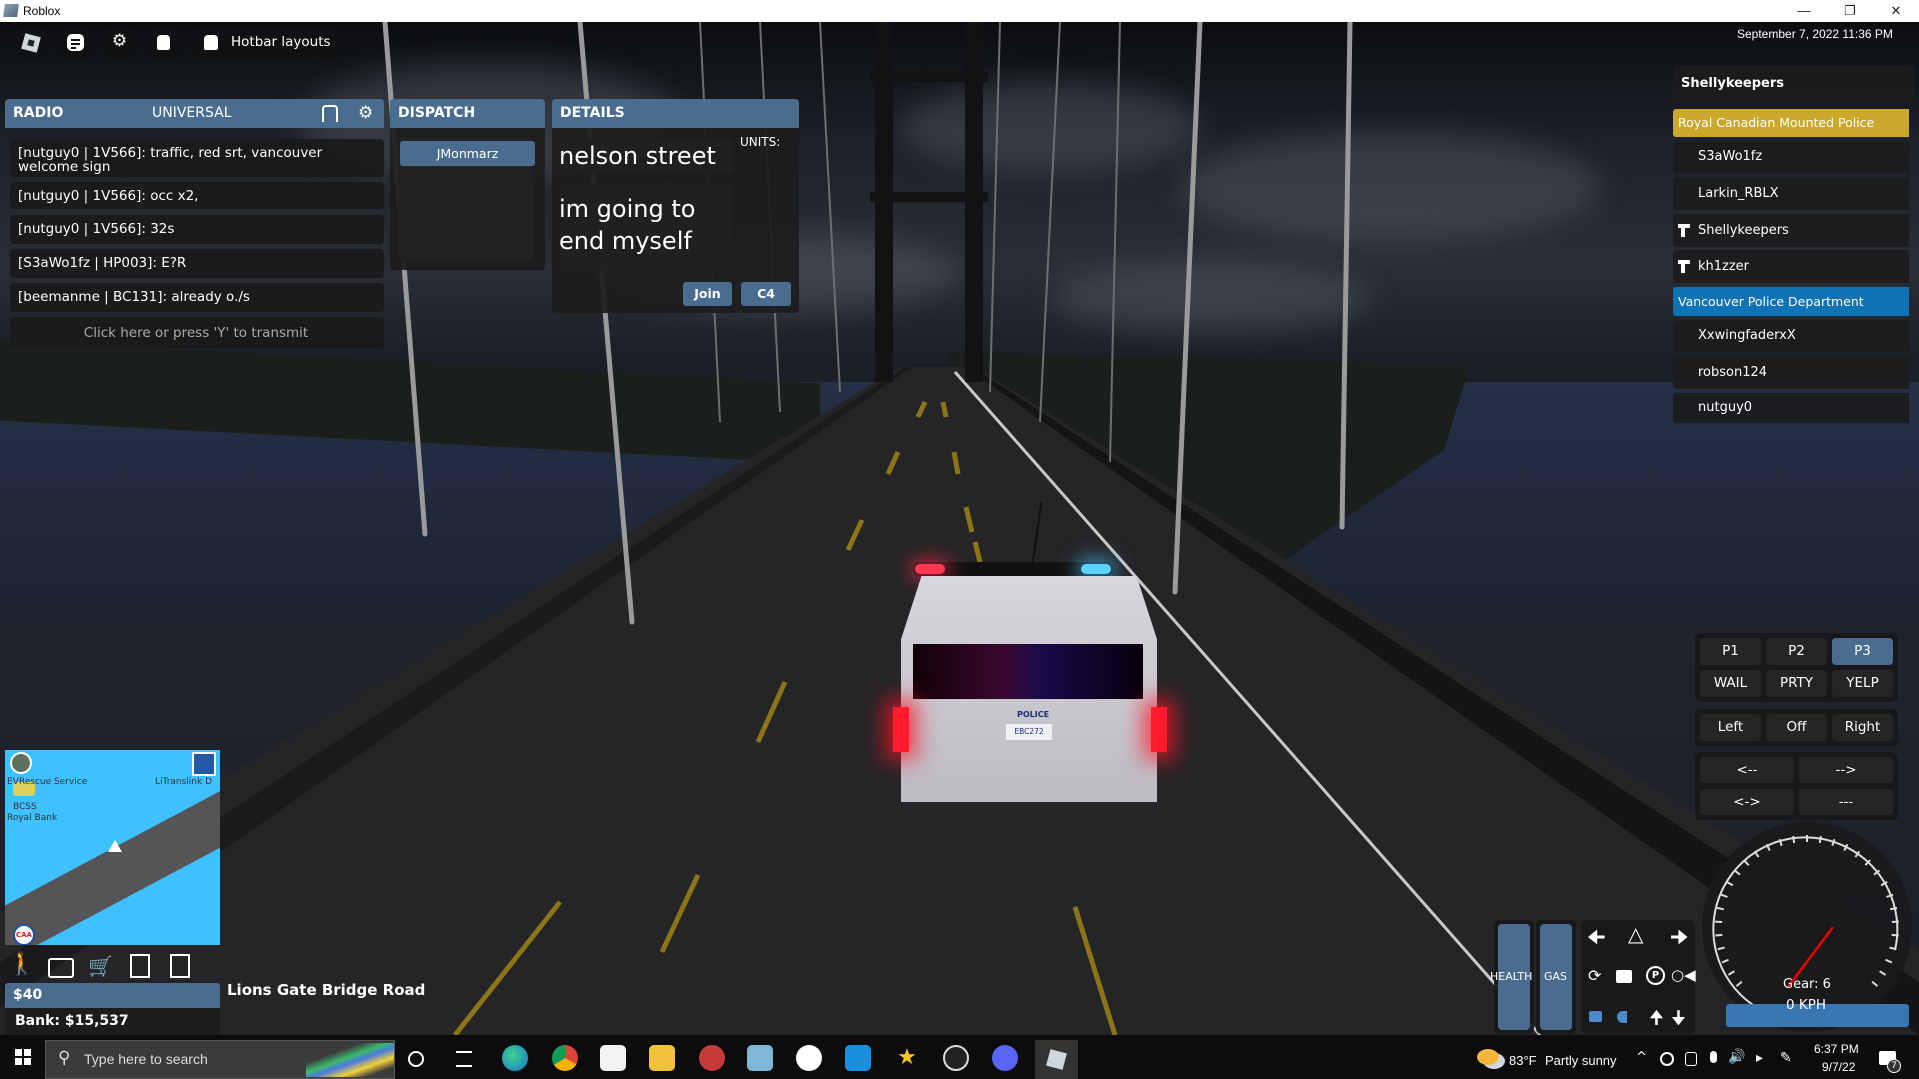 This screenshot has width=1919, height=1079. I want to click on parking-brake-icon: P, so click(1655, 975).